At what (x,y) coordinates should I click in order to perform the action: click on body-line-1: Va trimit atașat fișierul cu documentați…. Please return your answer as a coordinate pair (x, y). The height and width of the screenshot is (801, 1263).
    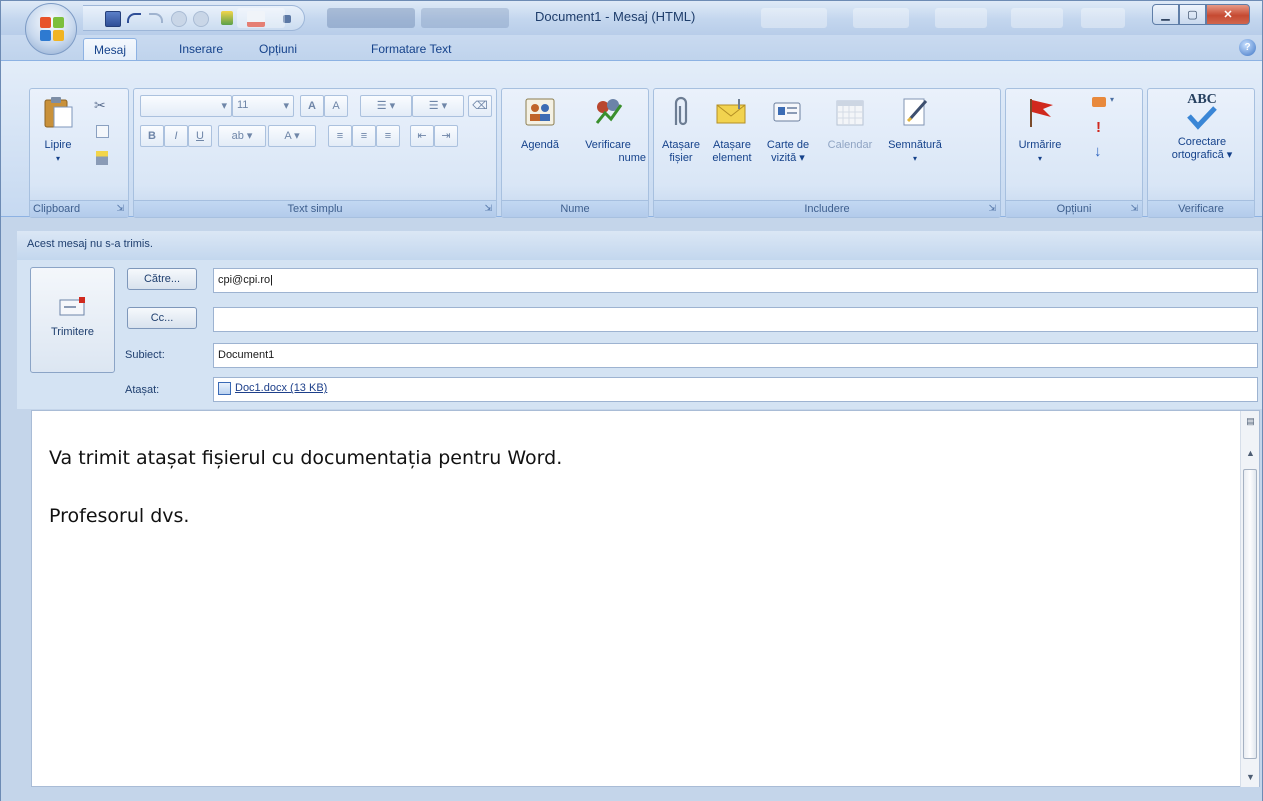
    Looking at the image, I should click on (306, 458).